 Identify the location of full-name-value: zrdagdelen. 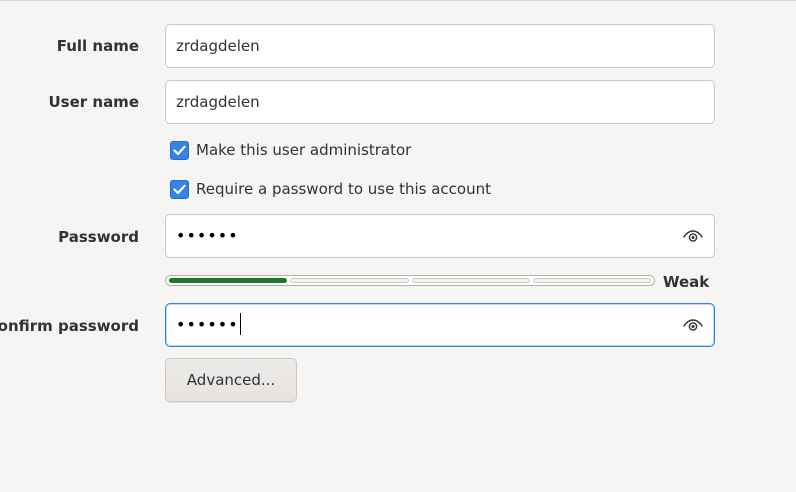
(218, 46).